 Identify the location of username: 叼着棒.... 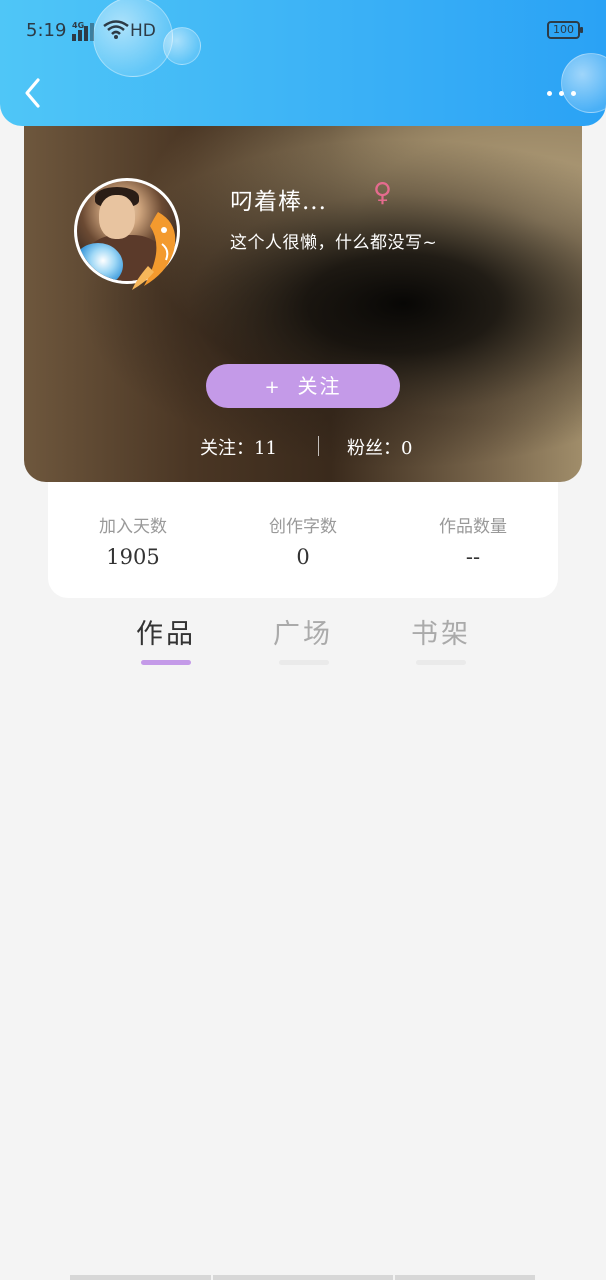
(278, 202).